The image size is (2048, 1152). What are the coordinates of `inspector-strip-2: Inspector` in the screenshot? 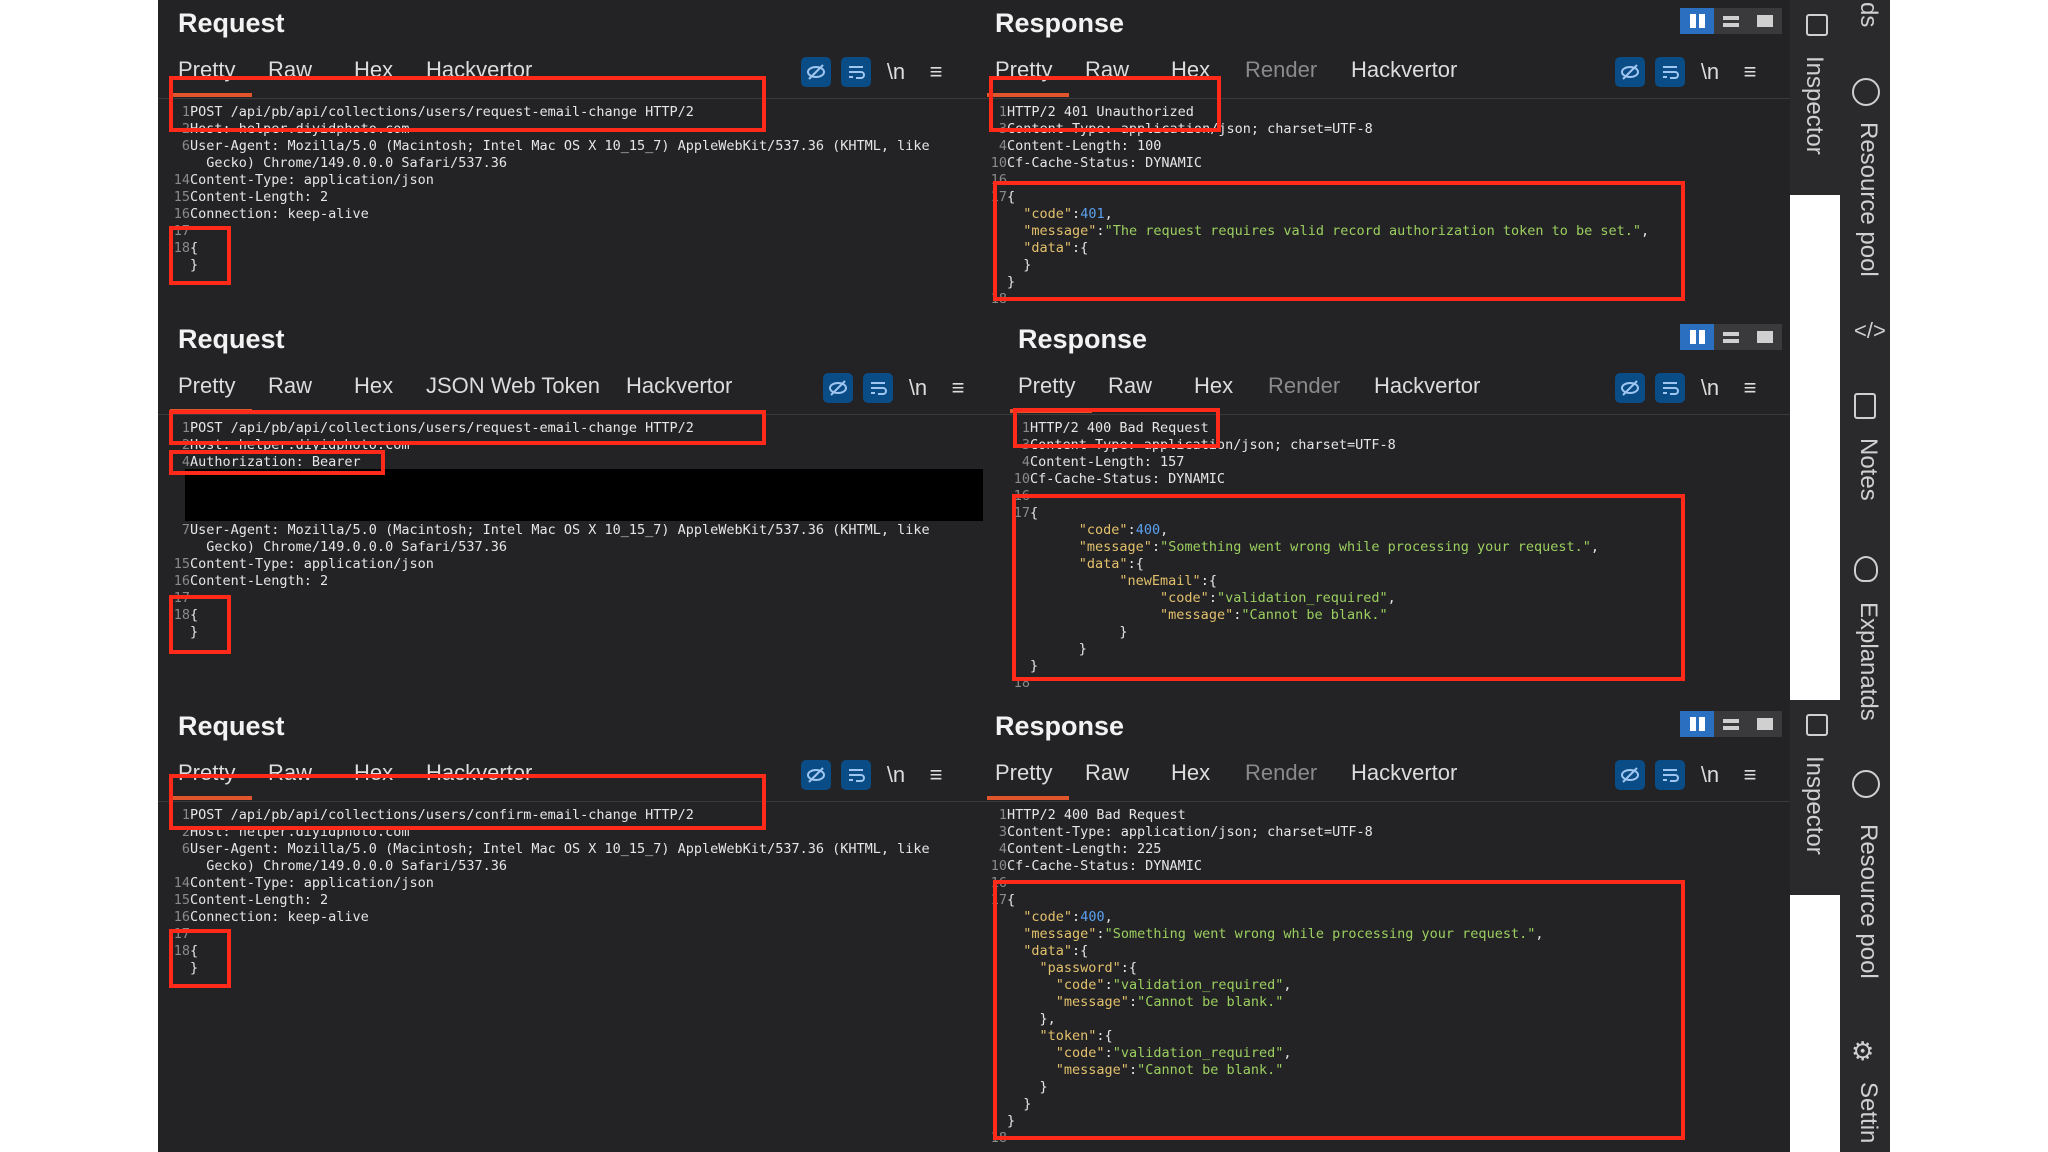 It's located at (1815, 797).